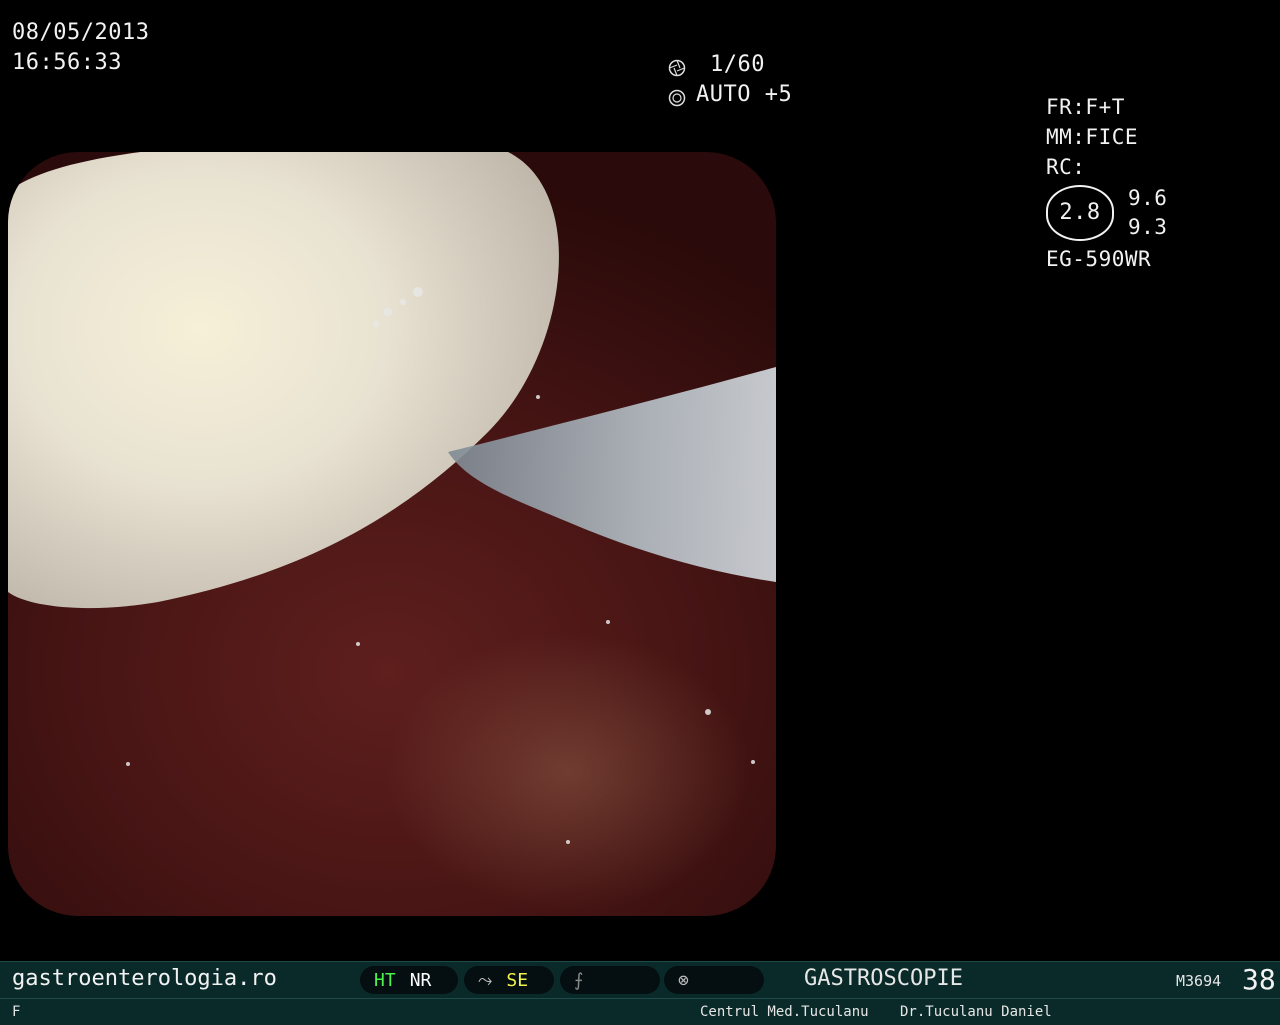 This screenshot has width=1280, height=1025. I want to click on nr-label: NR, so click(420, 980).